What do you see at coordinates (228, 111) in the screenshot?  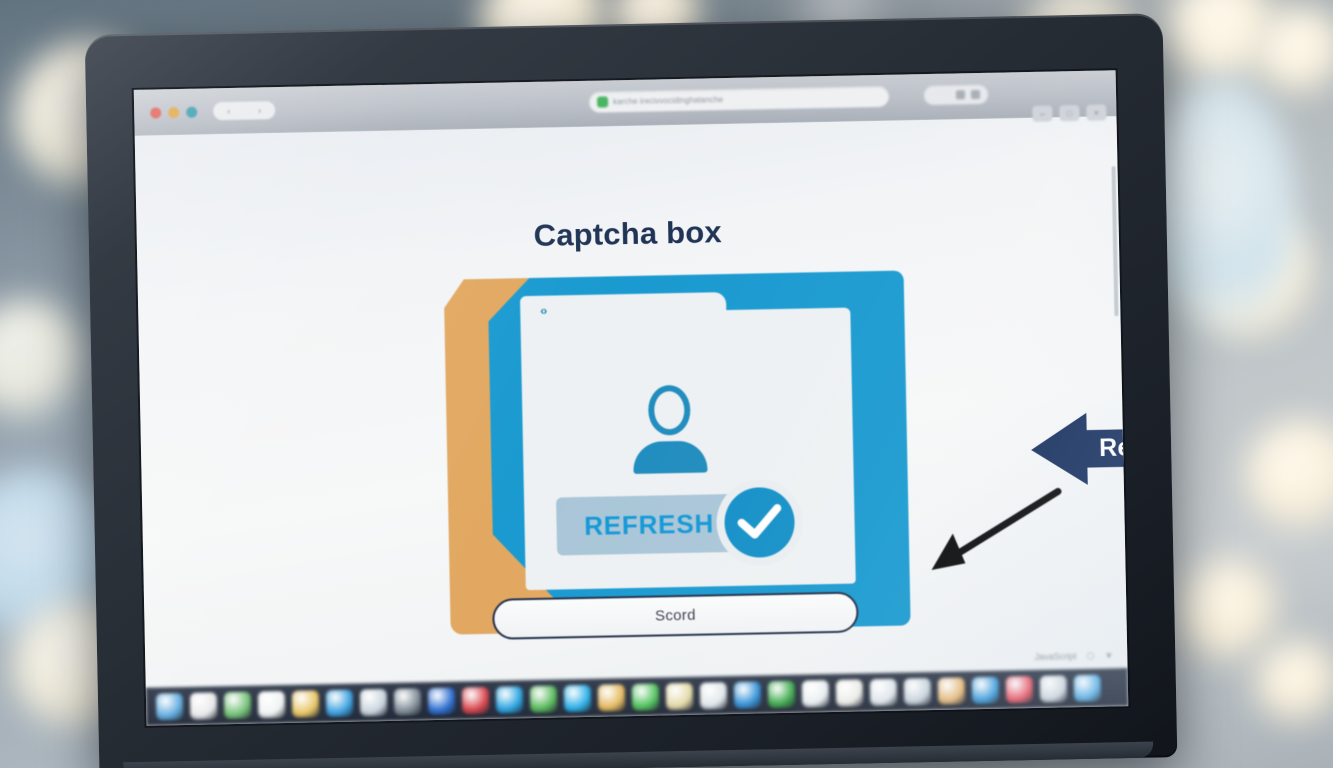 I see `back-icon: ‹` at bounding box center [228, 111].